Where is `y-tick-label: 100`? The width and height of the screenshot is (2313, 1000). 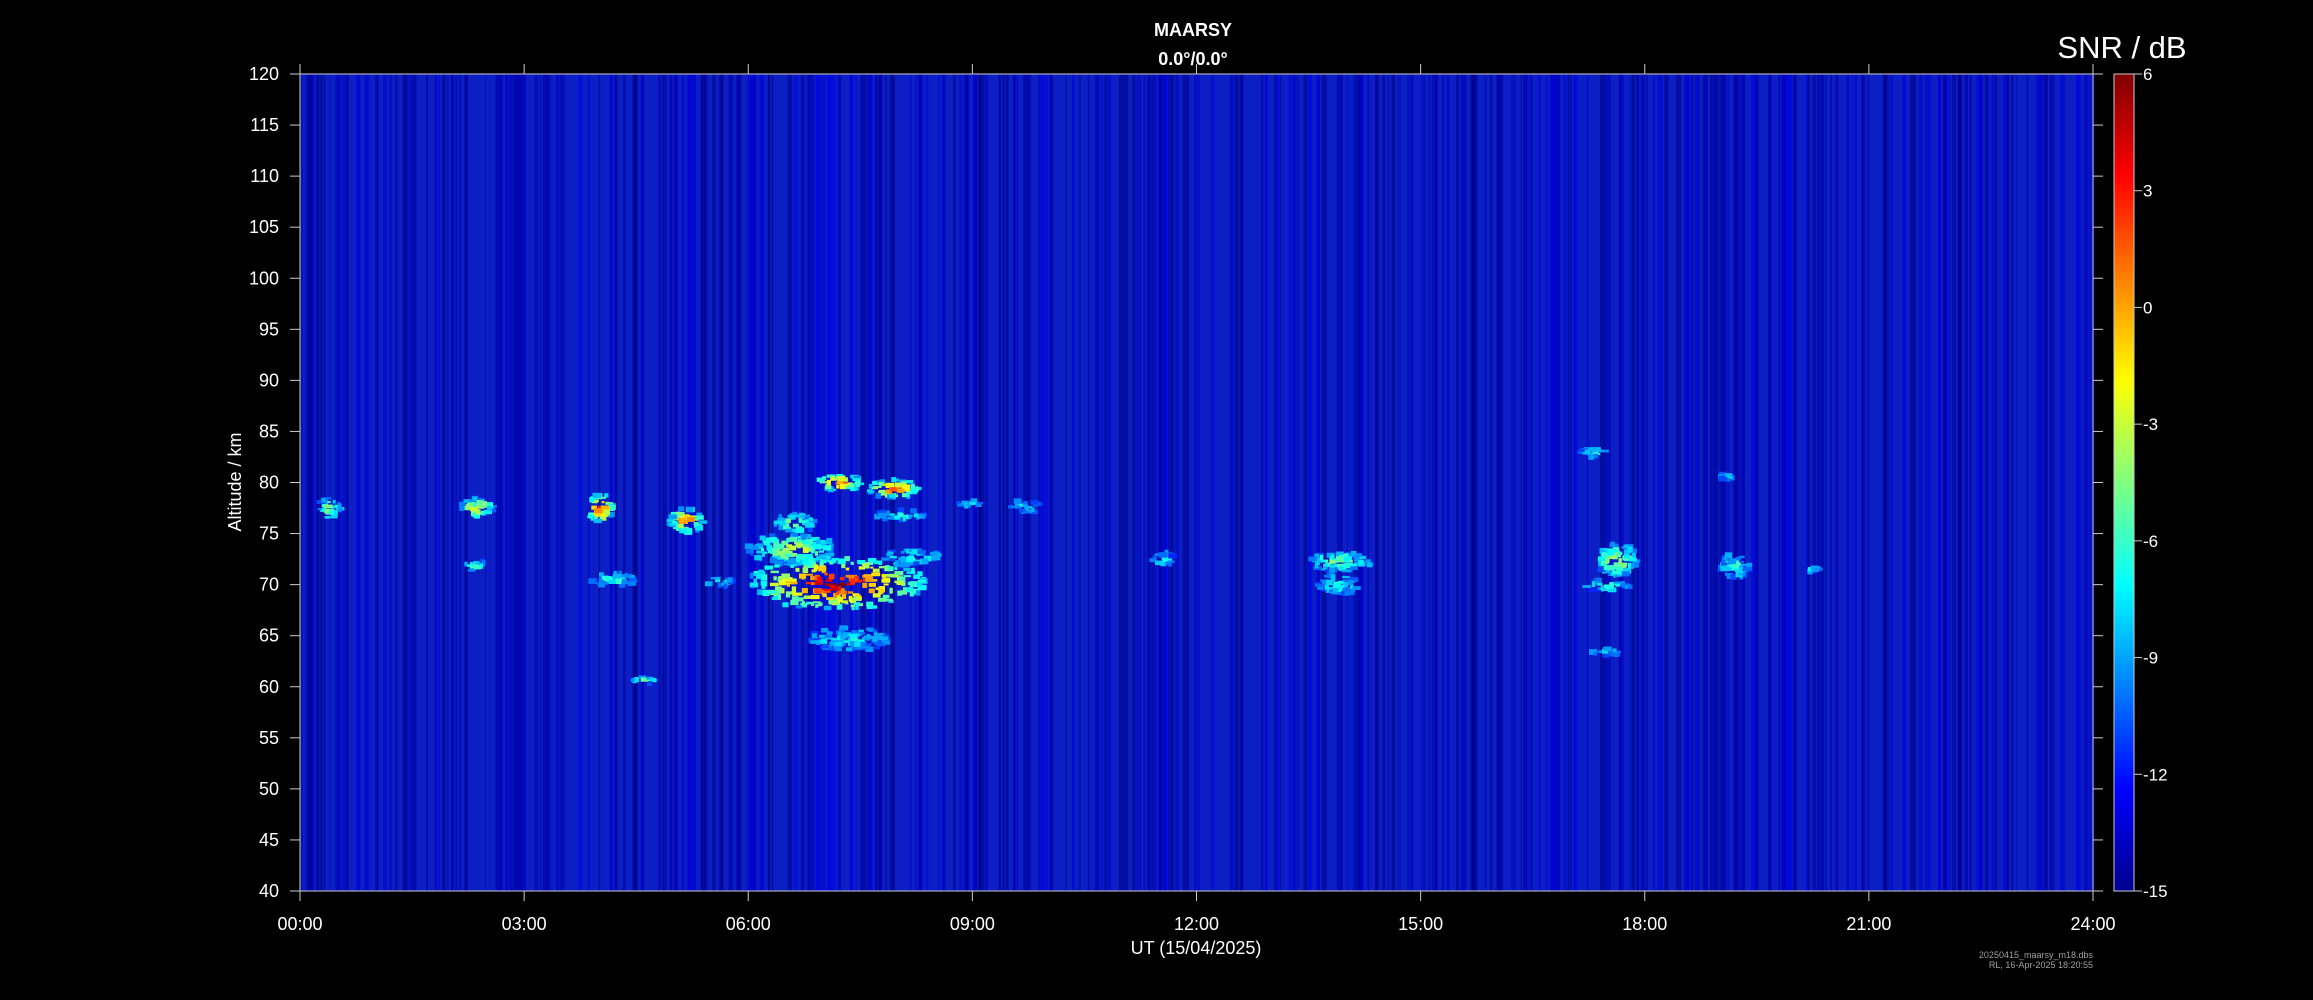 y-tick-label: 100 is located at coordinates (264, 278).